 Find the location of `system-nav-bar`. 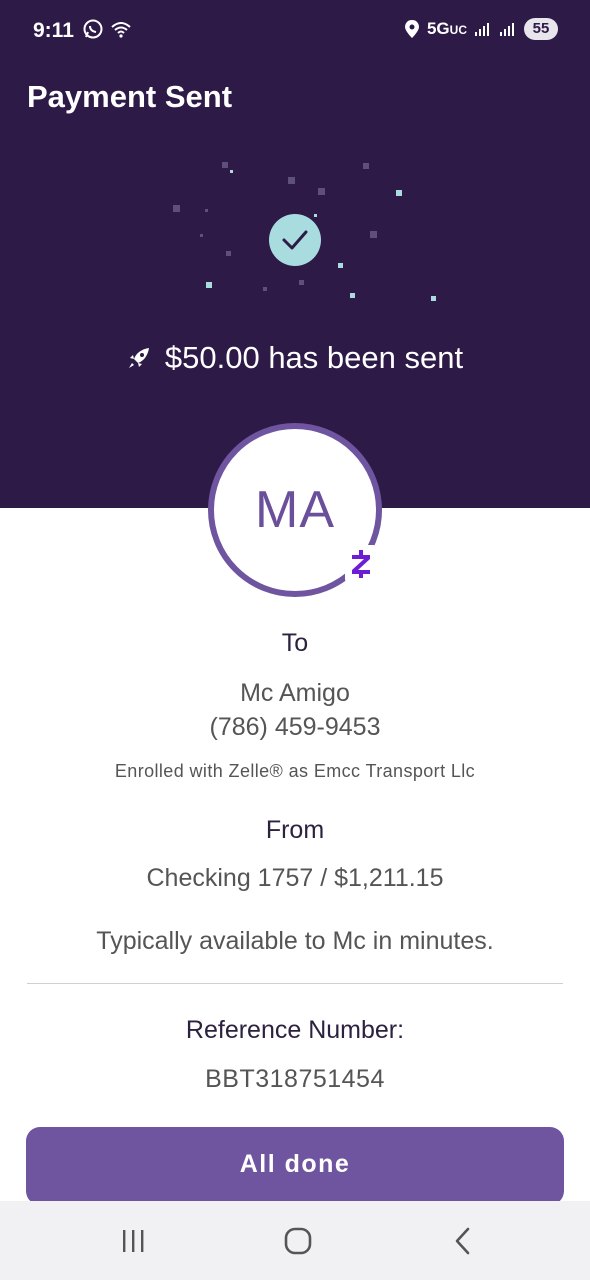

system-nav-bar is located at coordinates (295, 1240).